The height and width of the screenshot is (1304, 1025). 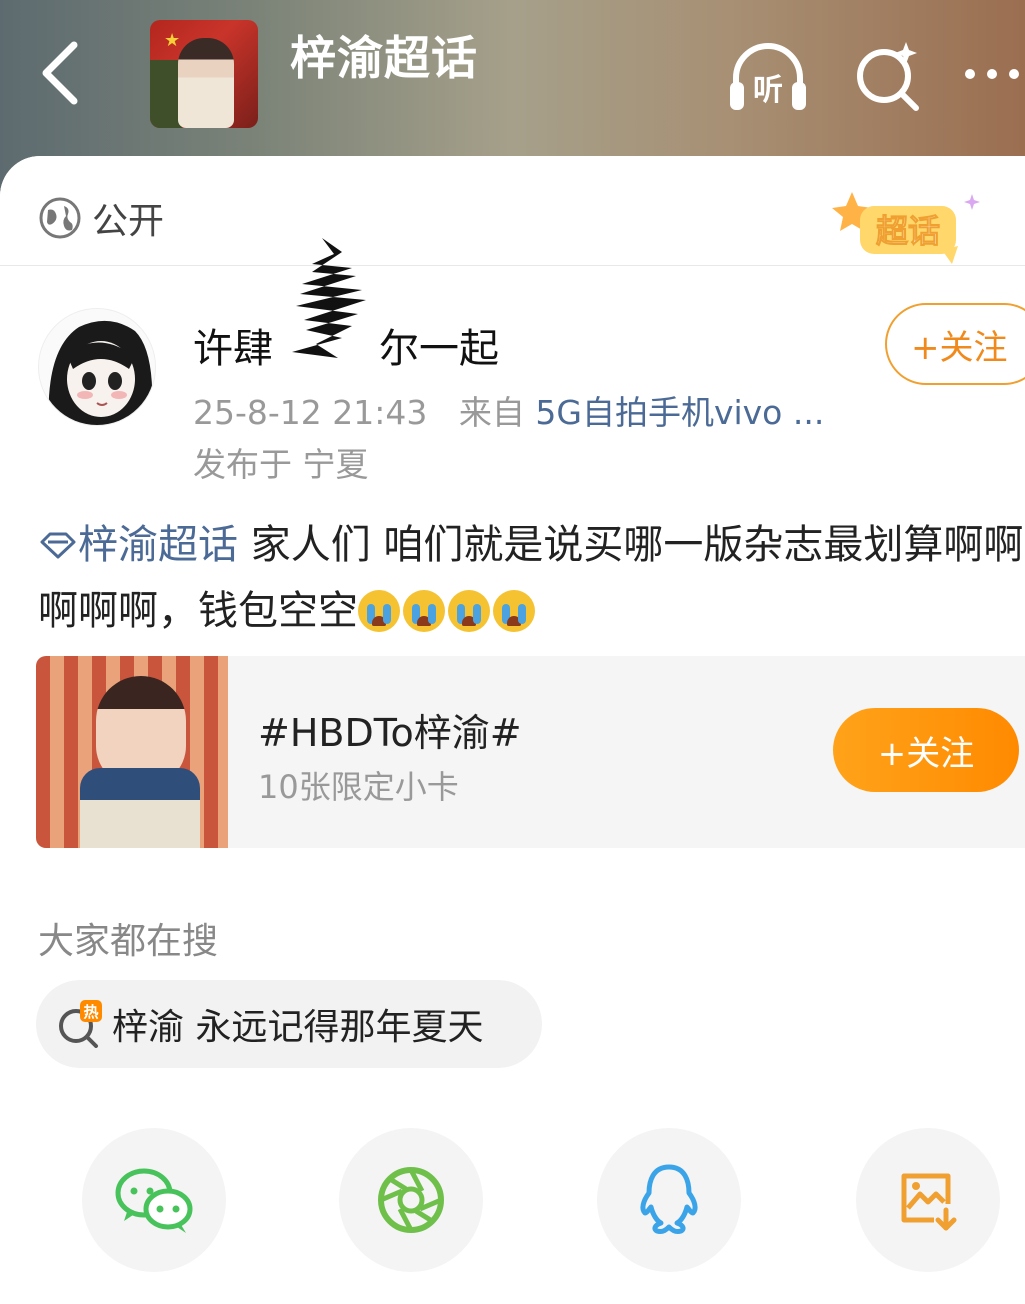 I want to click on more-dots-icon, so click(x=992, y=74).